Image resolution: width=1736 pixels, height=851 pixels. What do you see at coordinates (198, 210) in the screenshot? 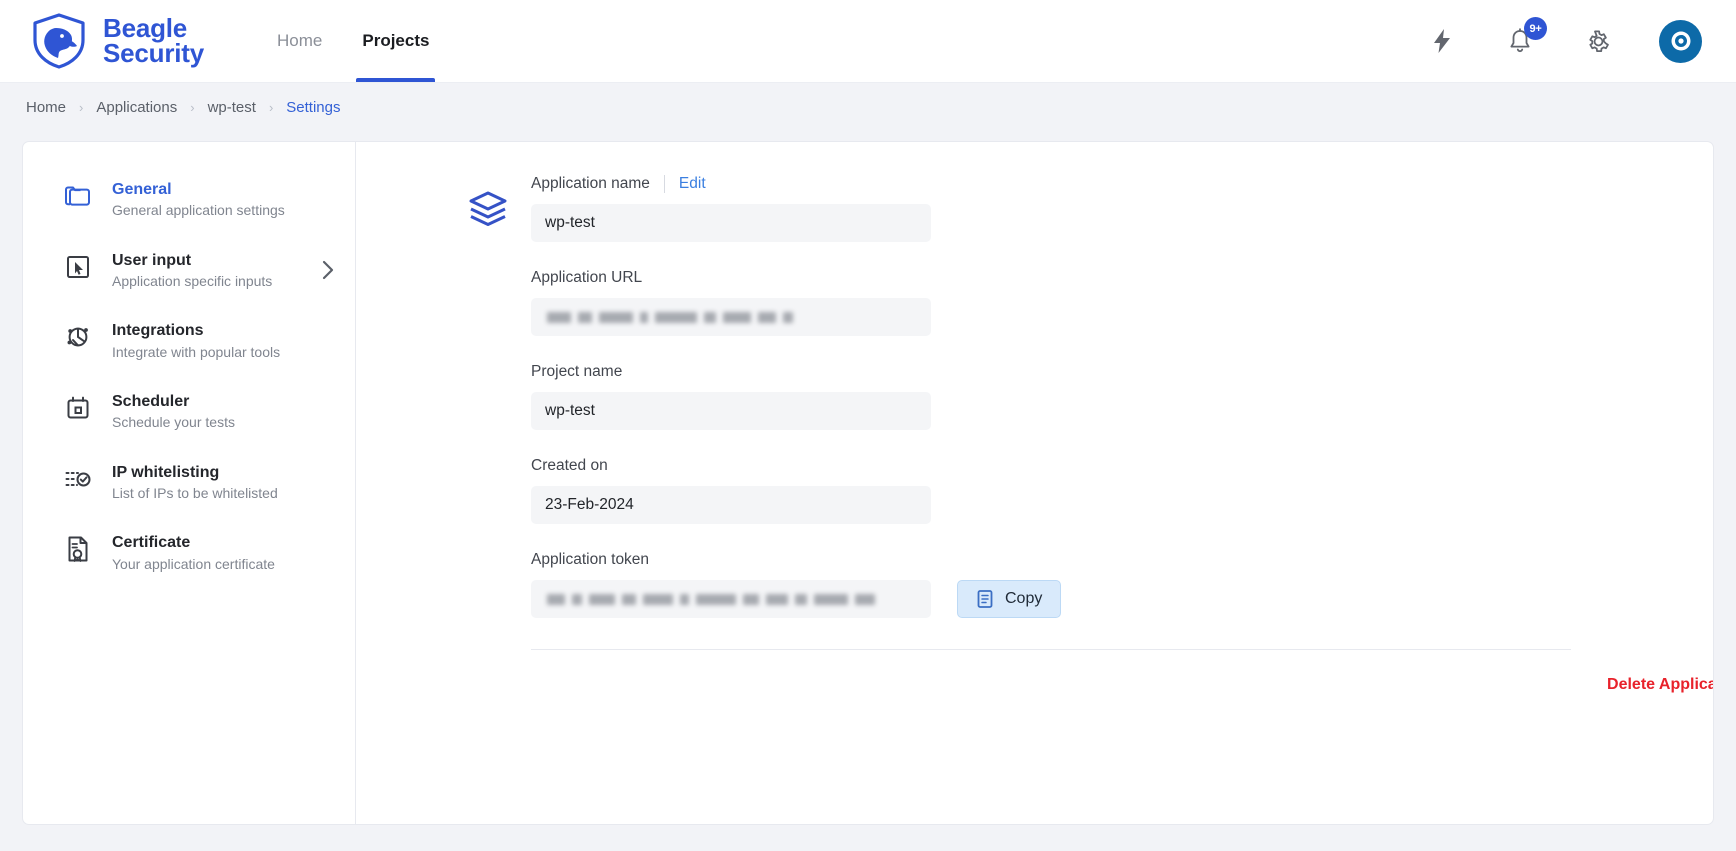
I see `sidebar-item-general-subtitle: General application settings` at bounding box center [198, 210].